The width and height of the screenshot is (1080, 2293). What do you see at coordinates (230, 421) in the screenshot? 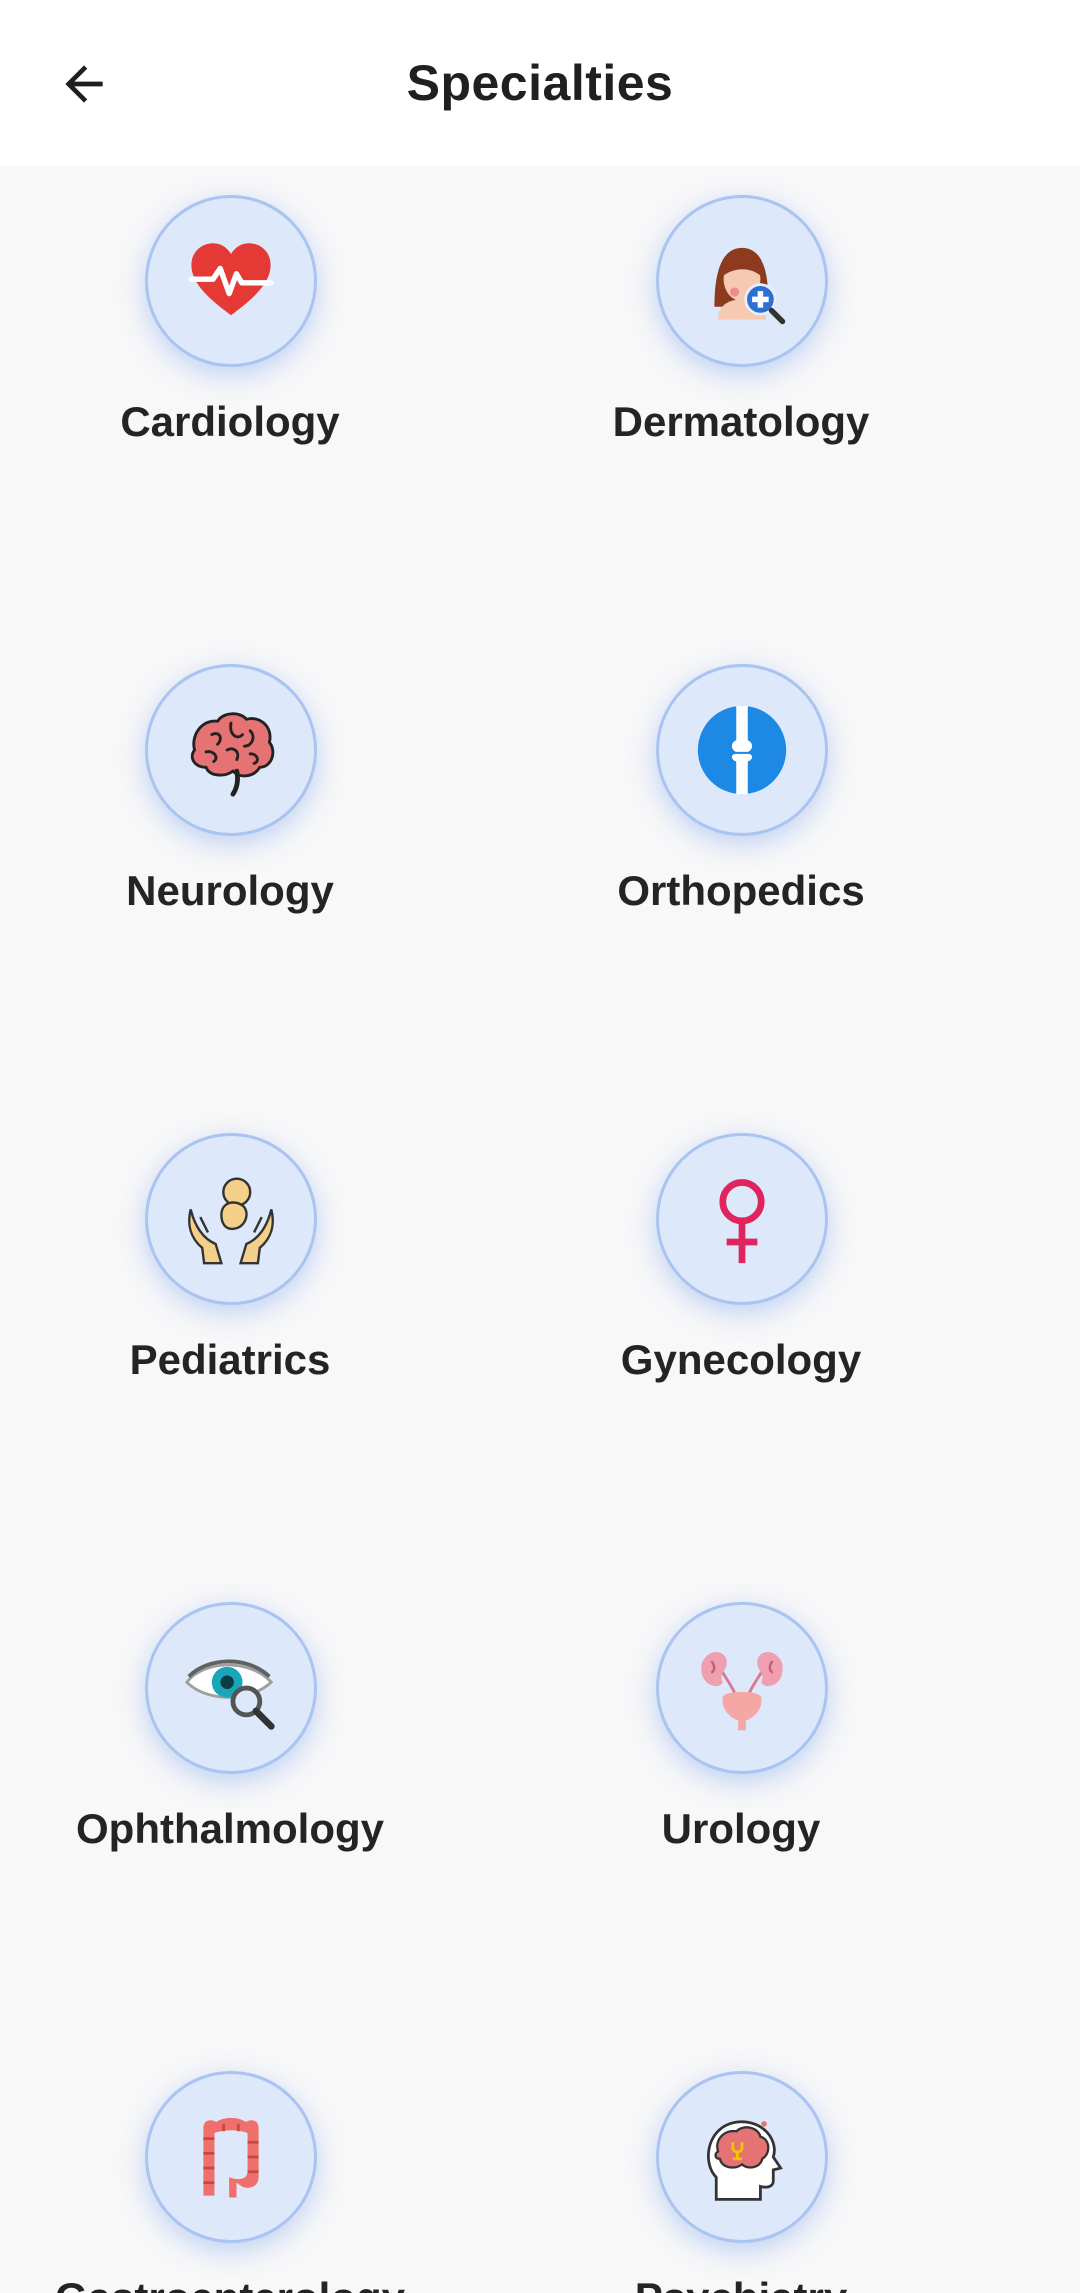
I see `specialty-label: Cardiology` at bounding box center [230, 421].